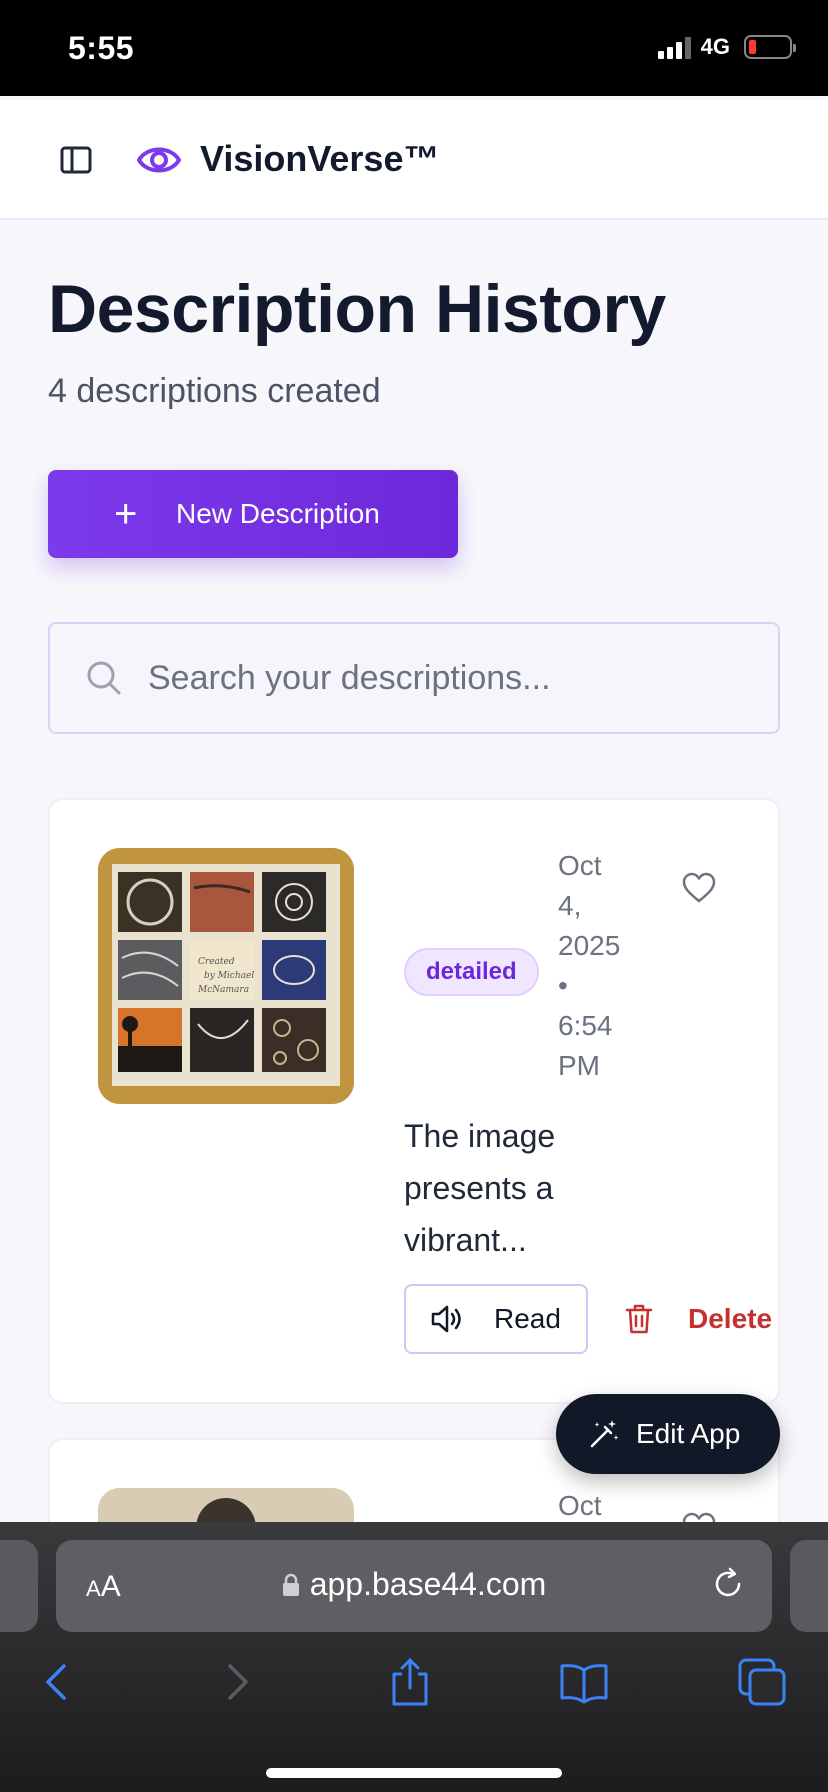 The height and width of the screenshot is (1792, 828). I want to click on next-tab-preview, so click(809, 1586).